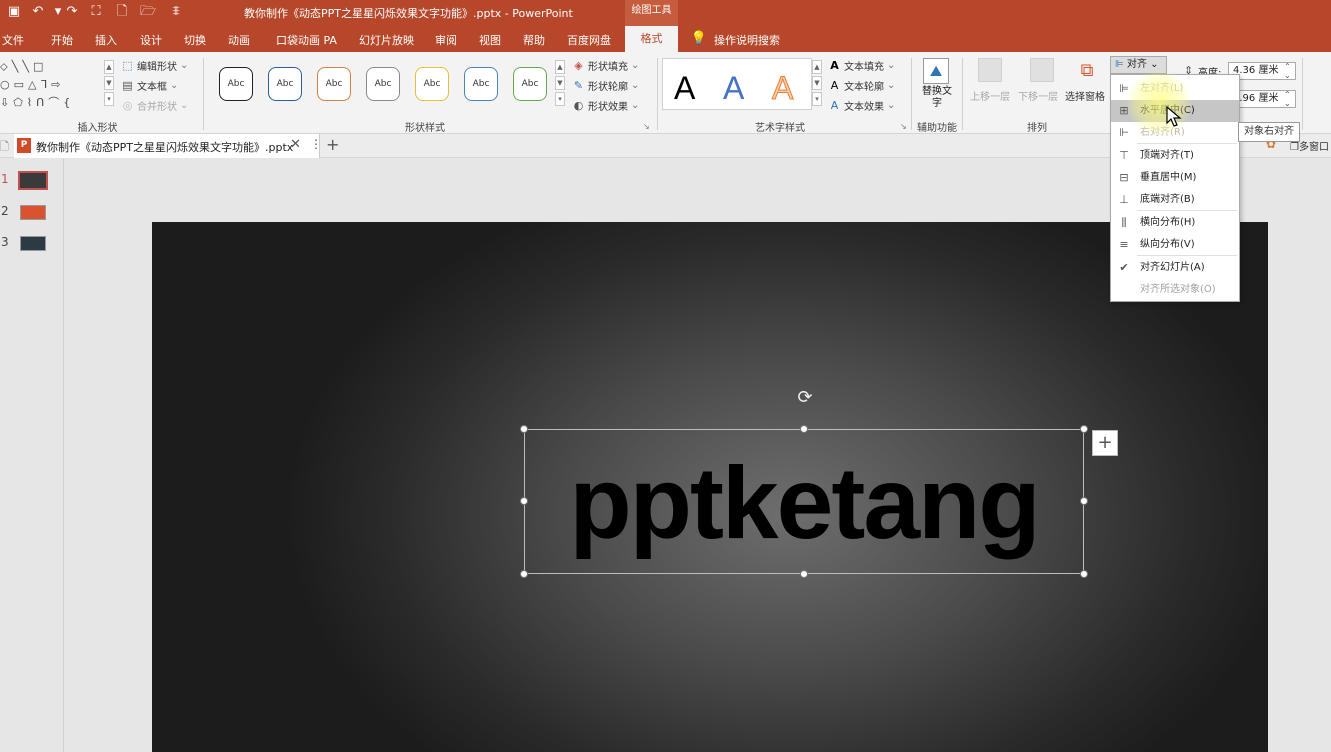 The image size is (1331, 752). I want to click on tab-help: 帮助, so click(534, 40).